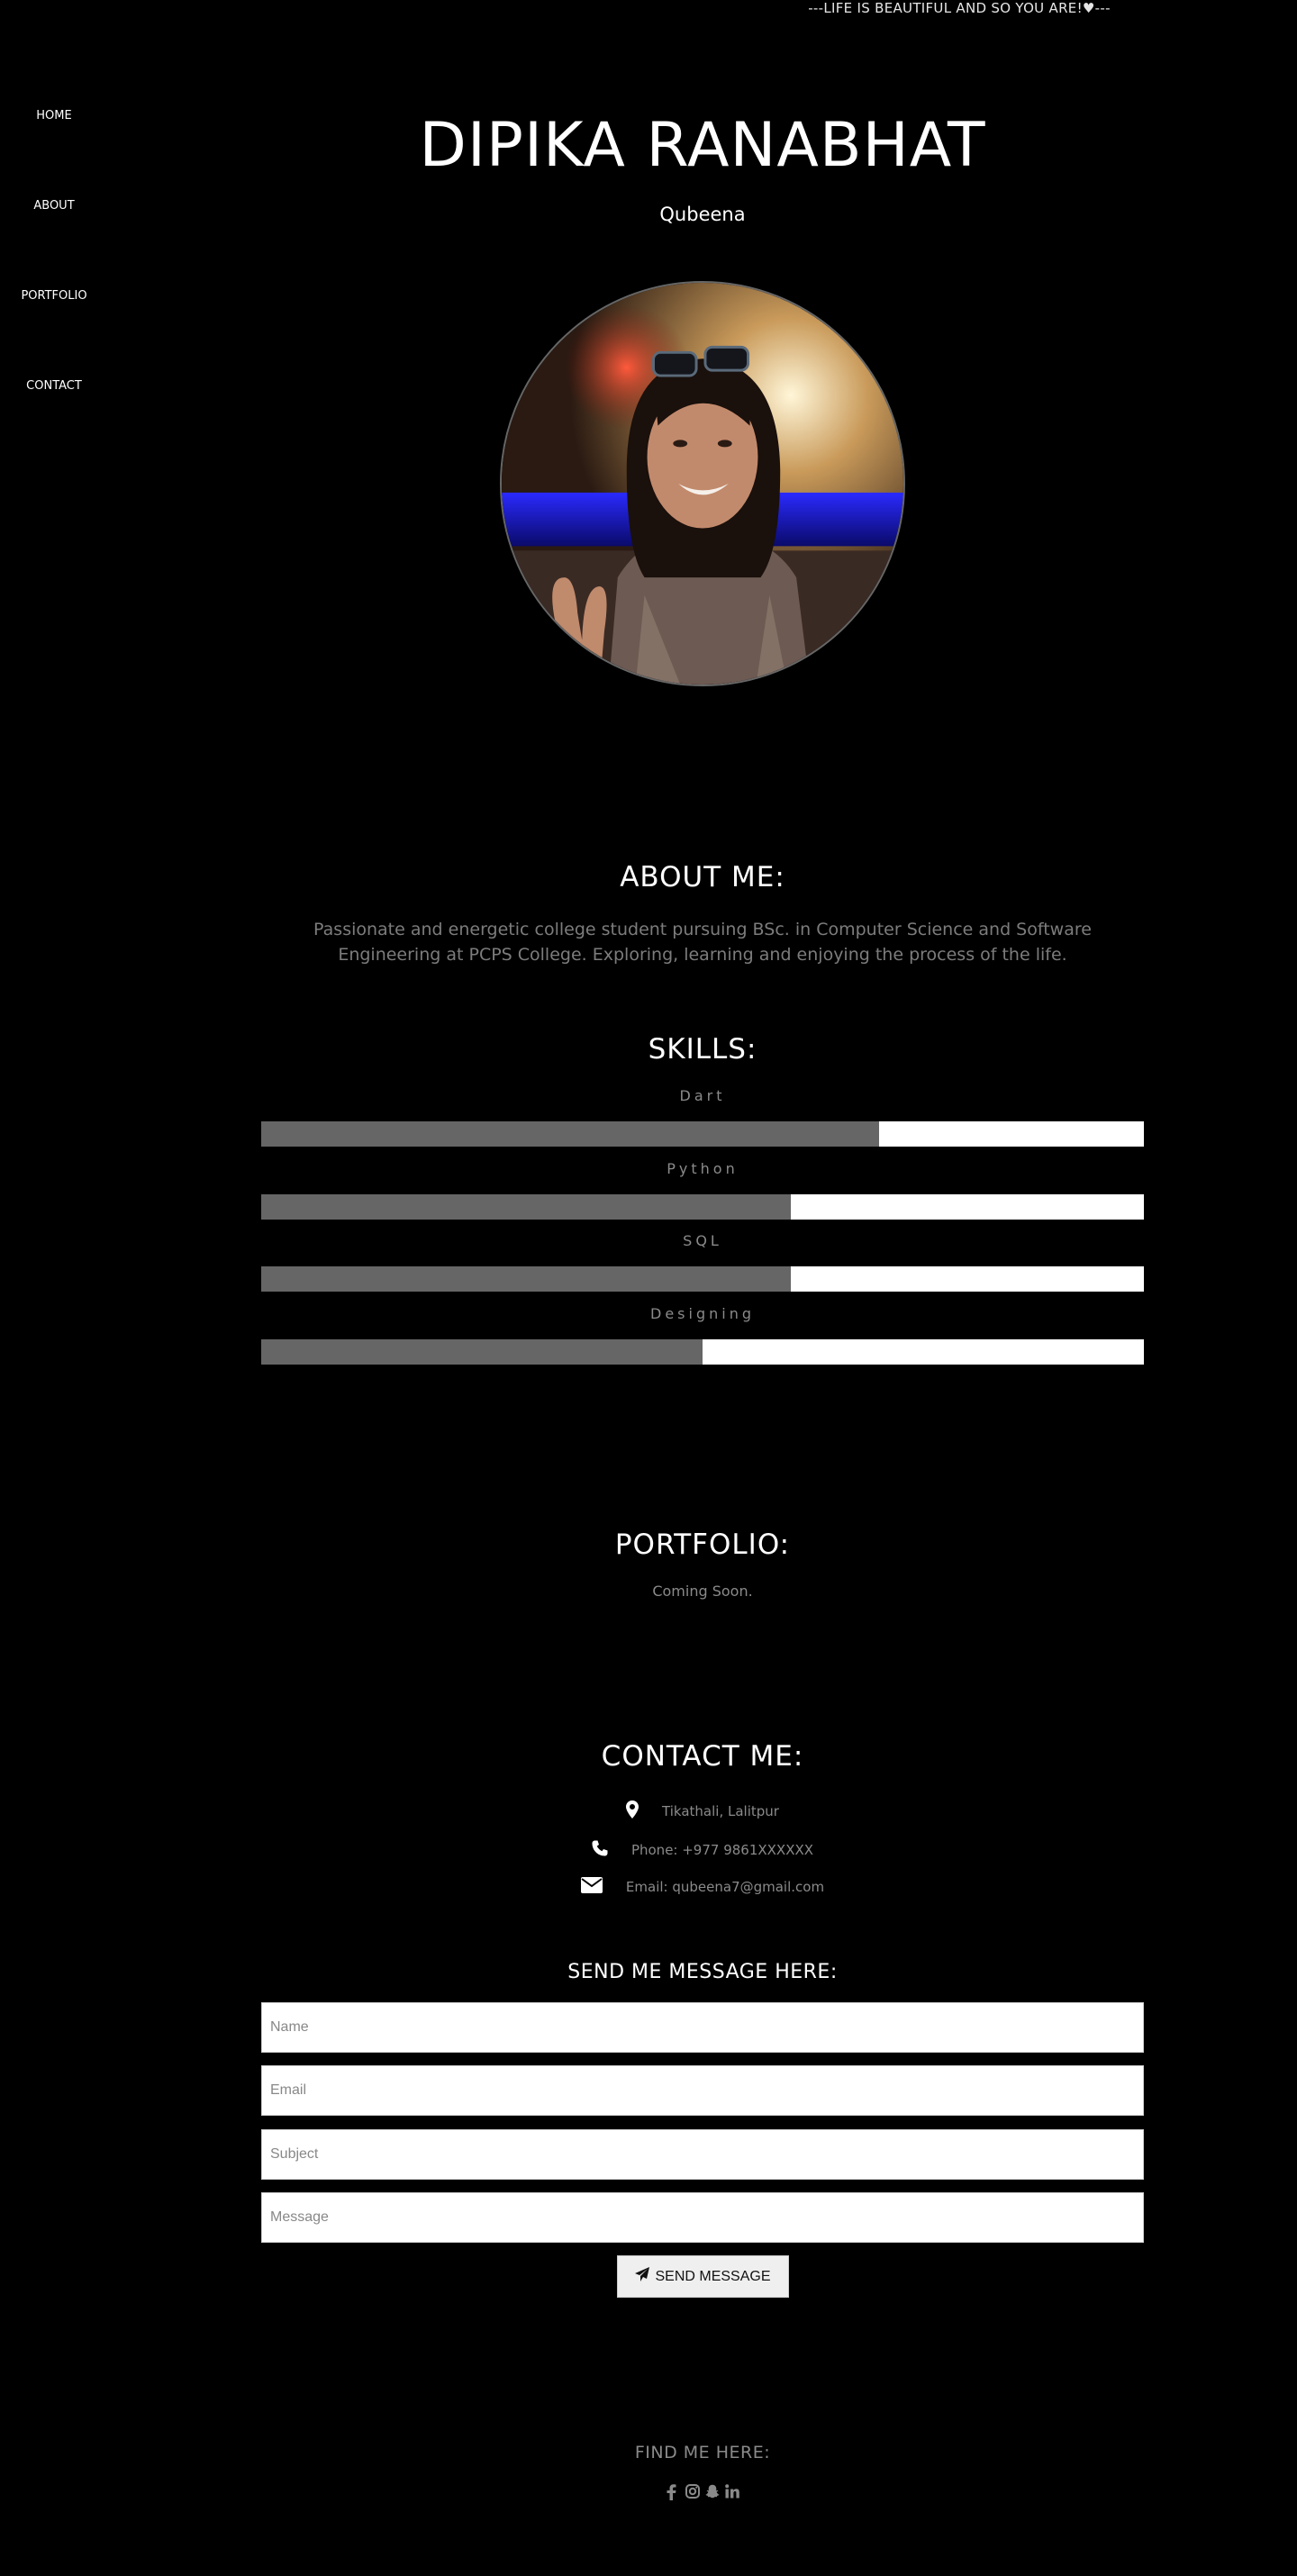 The image size is (1297, 2576). I want to click on profile-photo-icon, so click(702, 484).